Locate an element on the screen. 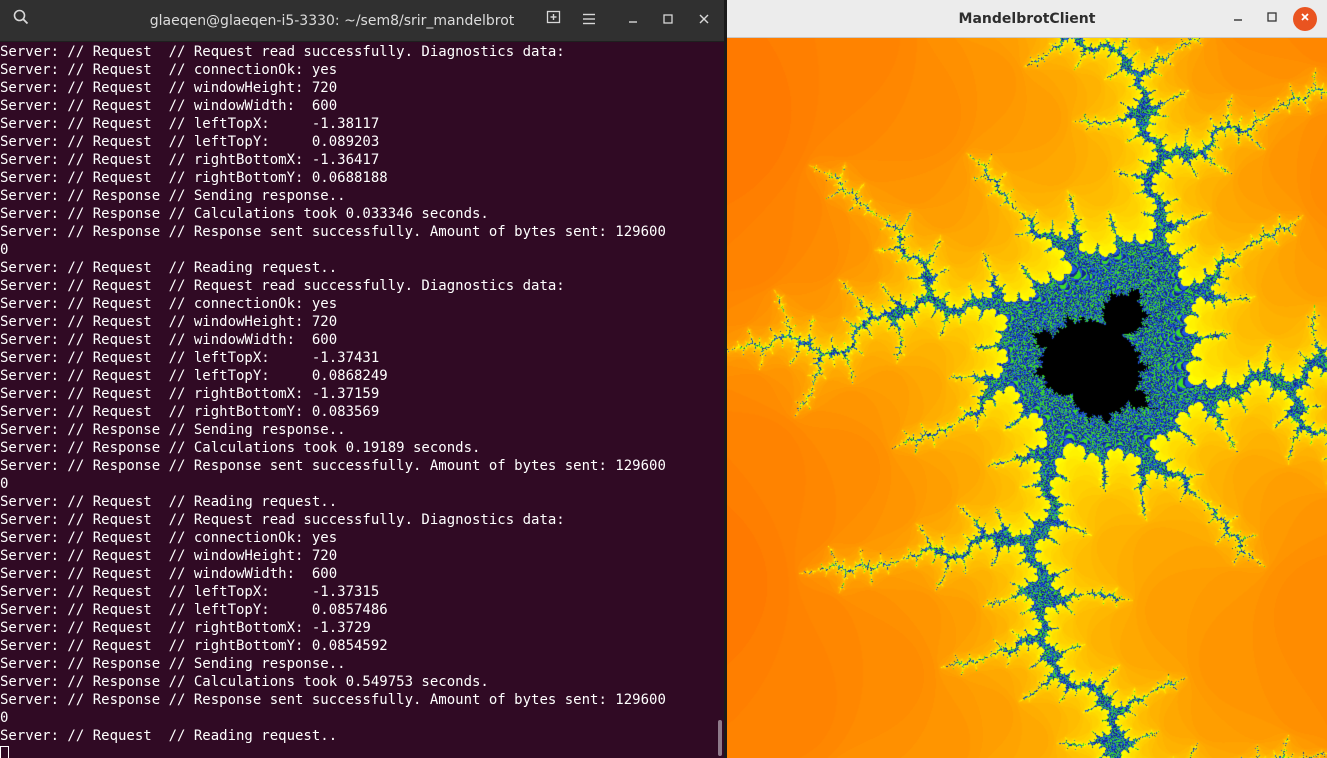 Image resolution: width=1327 pixels, height=758 pixels. terminal-line: Server: // Request // leftTopX: -1.37315 is located at coordinates (190, 592).